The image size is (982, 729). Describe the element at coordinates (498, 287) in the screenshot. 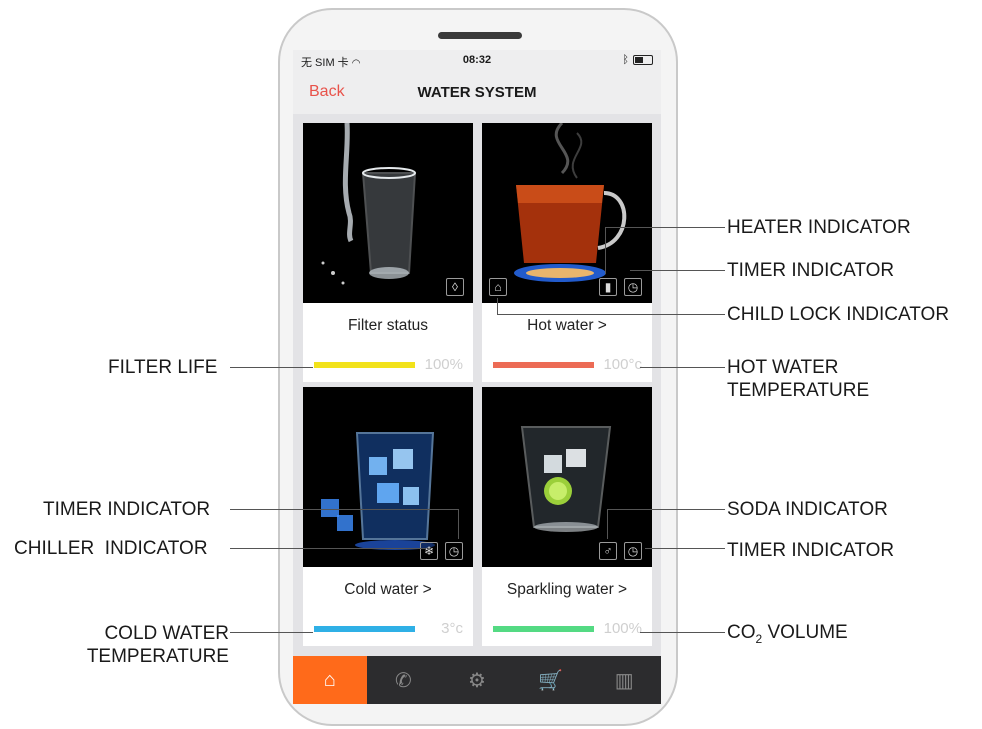

I see `child-lock-icon: ⌂` at that location.